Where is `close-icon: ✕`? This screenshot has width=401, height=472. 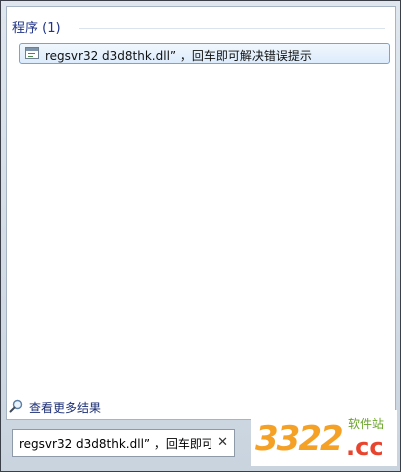
close-icon: ✕ is located at coordinates (222, 442).